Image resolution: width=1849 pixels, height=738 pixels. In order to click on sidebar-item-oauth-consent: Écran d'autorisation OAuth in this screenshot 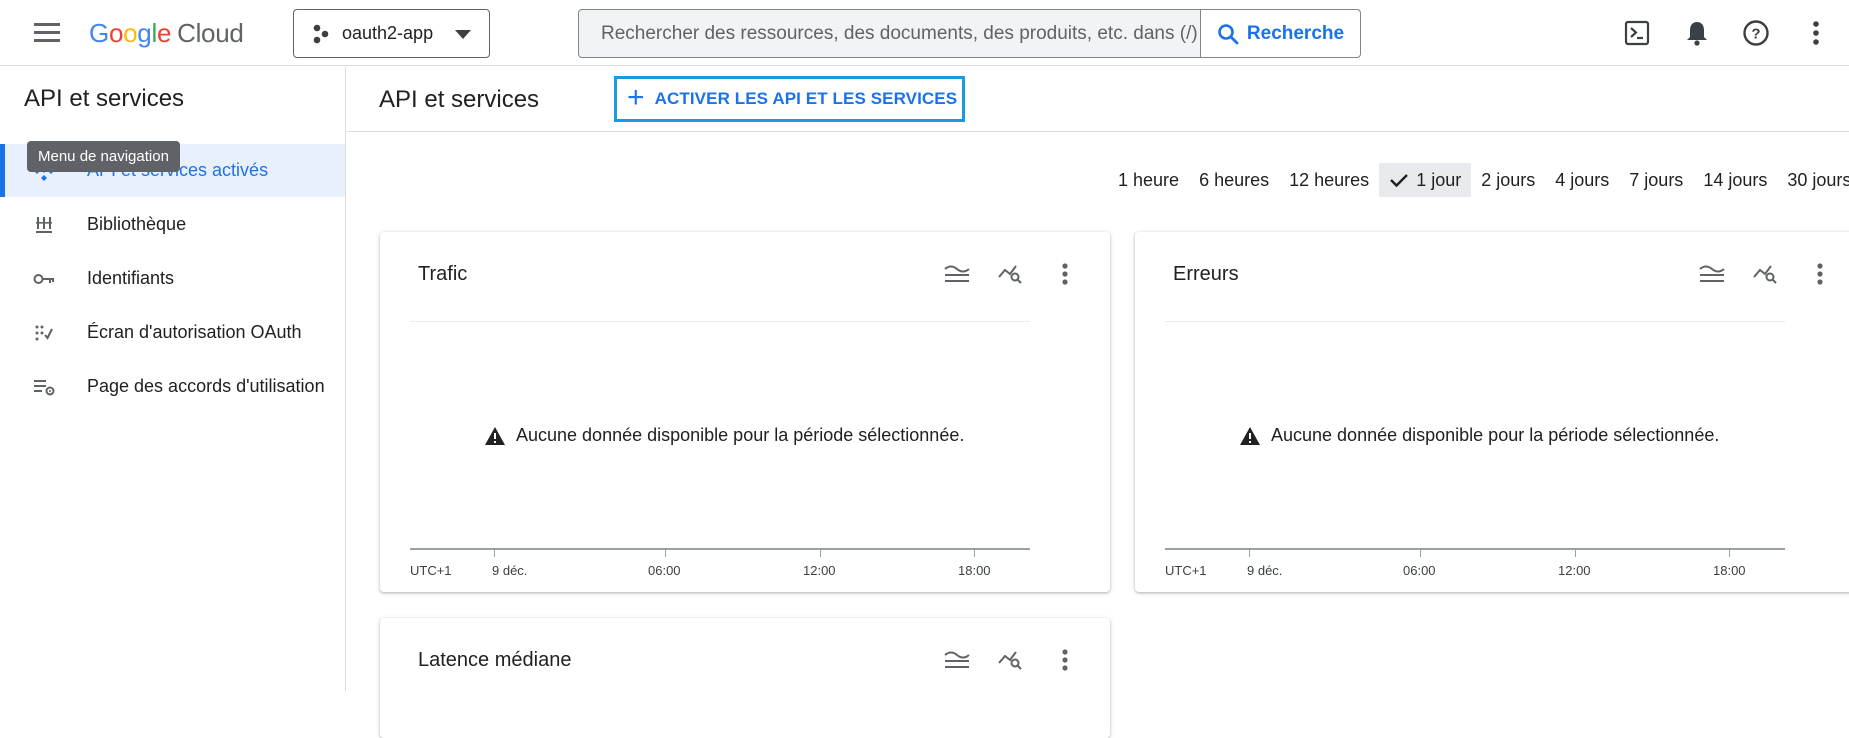, I will do `click(172, 332)`.